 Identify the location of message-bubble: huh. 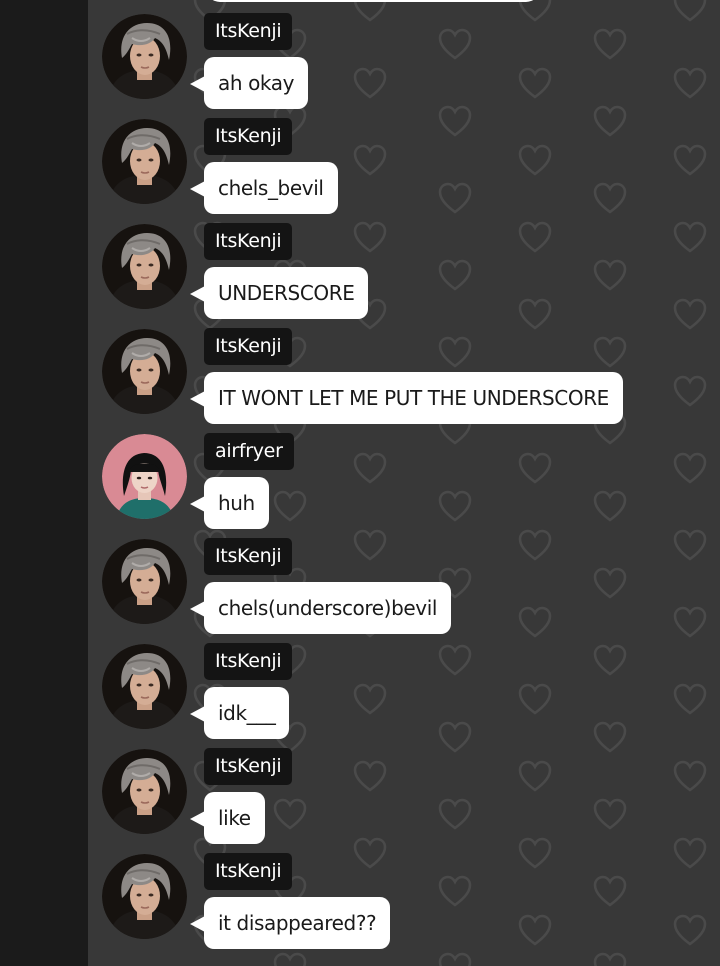
(236, 503).